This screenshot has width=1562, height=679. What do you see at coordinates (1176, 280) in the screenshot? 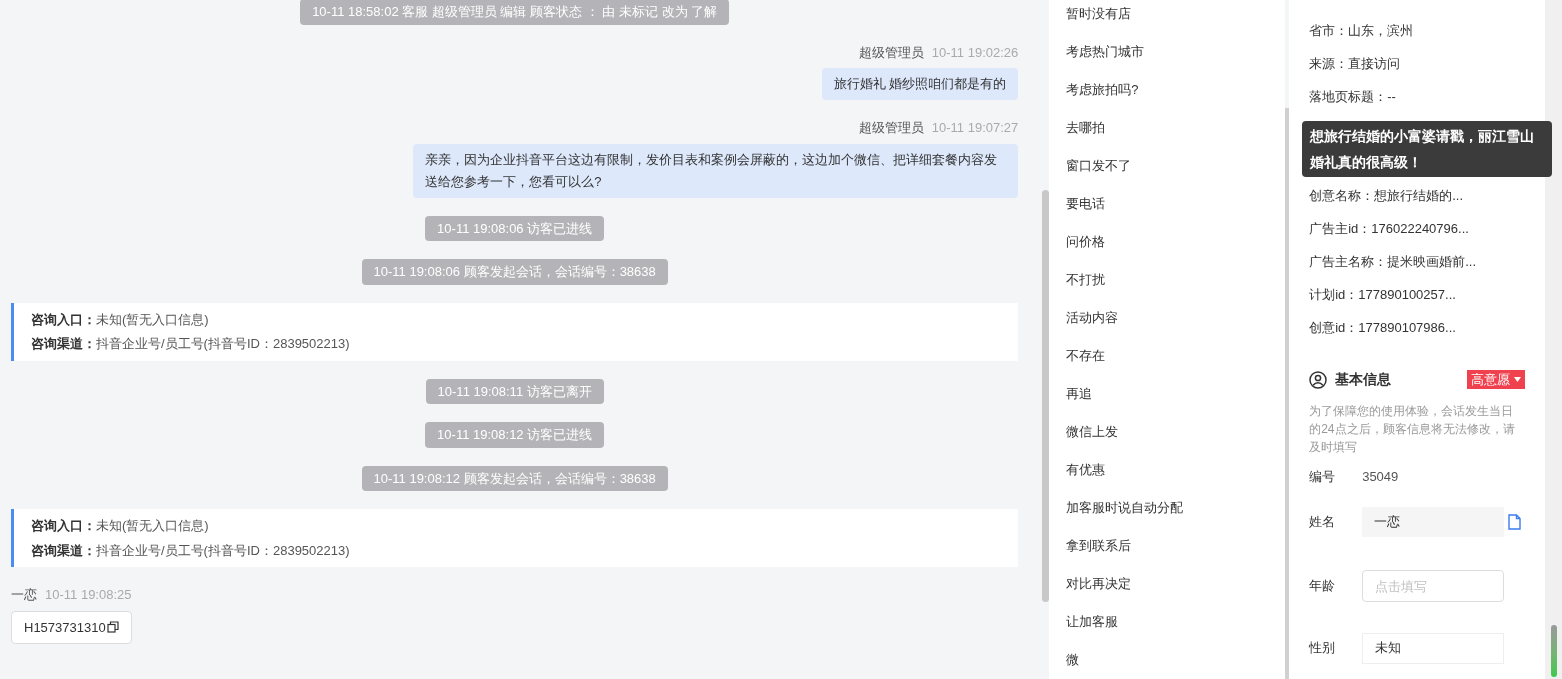
I see `quick-reply-item: 不打扰` at bounding box center [1176, 280].